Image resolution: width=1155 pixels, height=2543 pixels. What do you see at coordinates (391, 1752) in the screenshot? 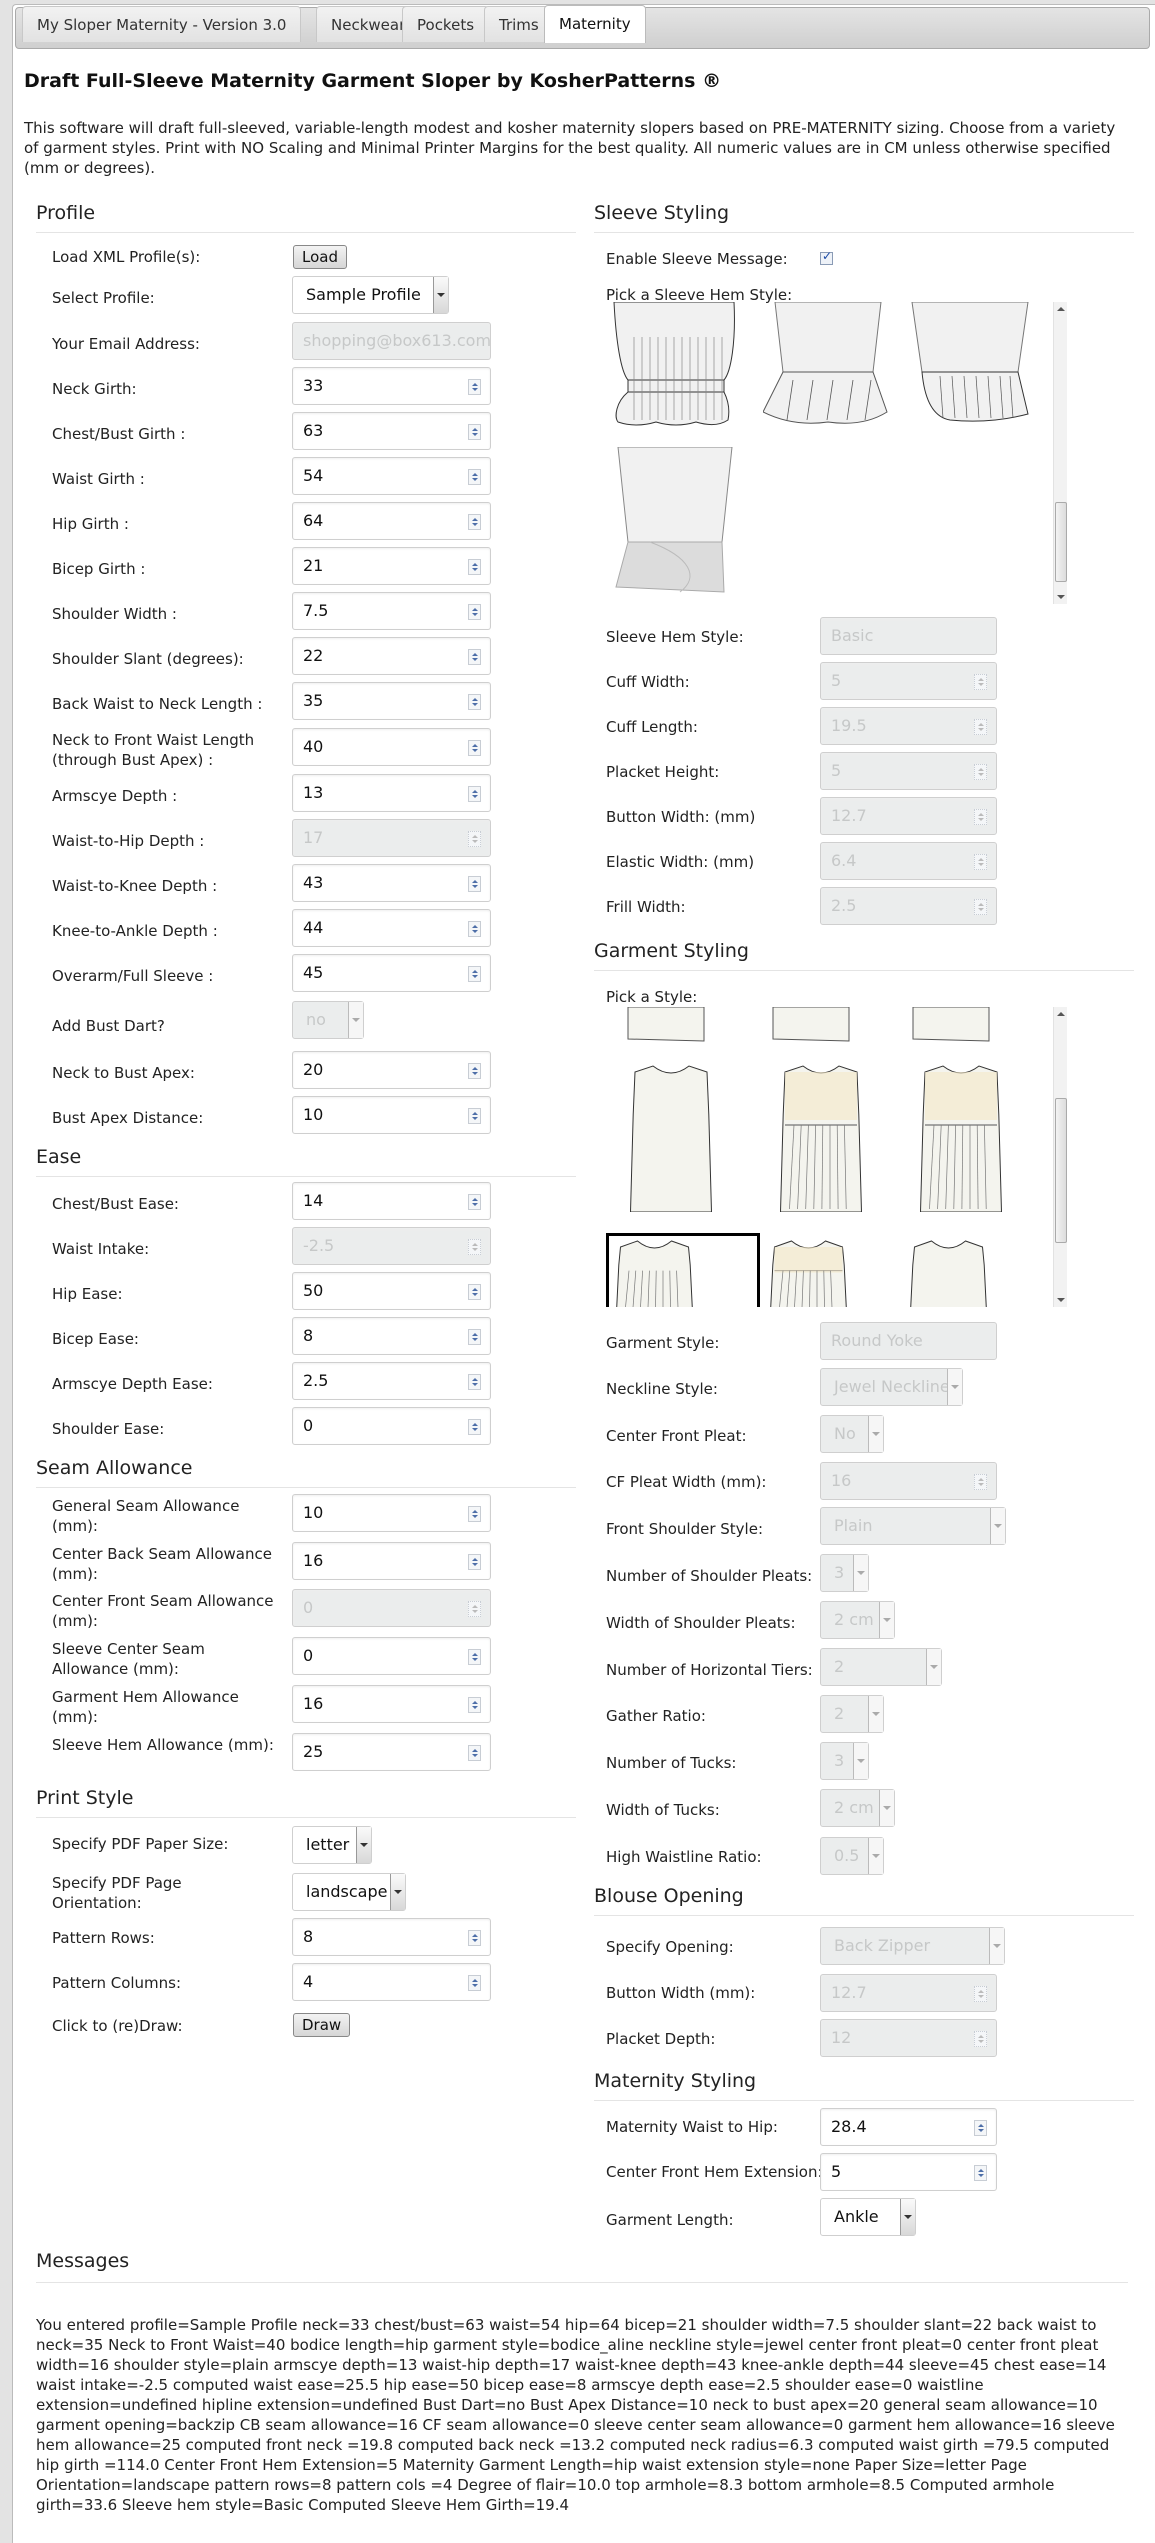
I see `seam-allowance-input: 25` at bounding box center [391, 1752].